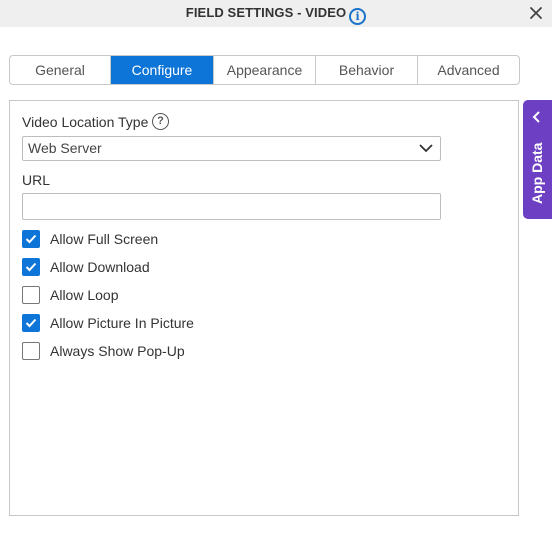 This screenshot has height=542, width=552. I want to click on tab-configure: Configure, so click(162, 70).